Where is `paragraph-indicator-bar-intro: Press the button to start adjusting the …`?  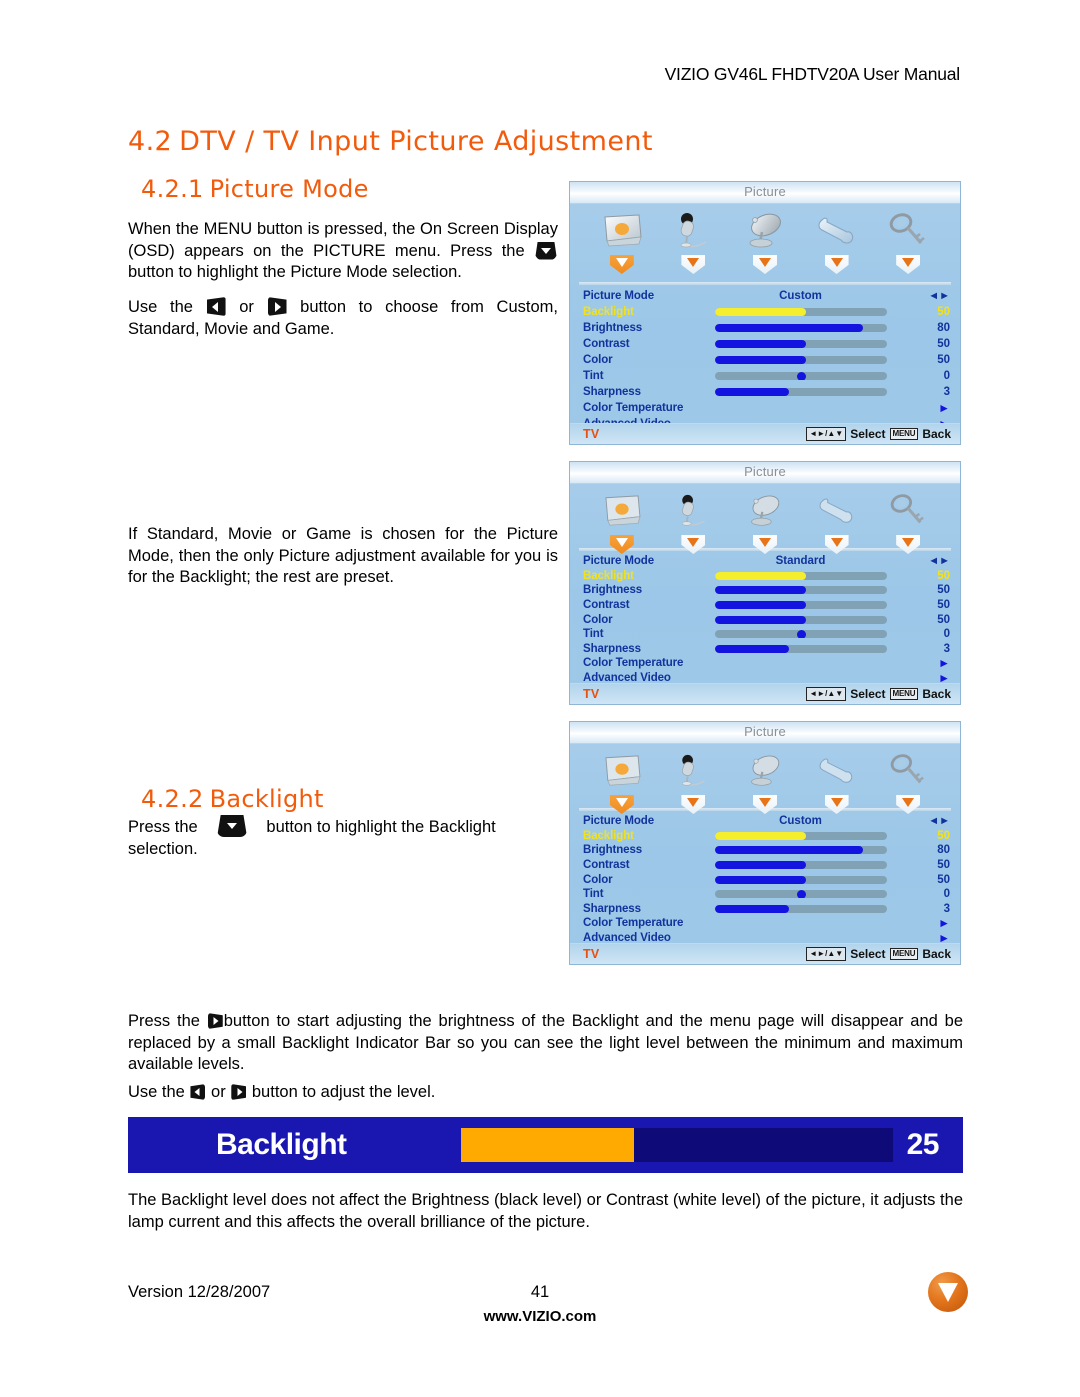
paragraph-indicator-bar-intro: Press the button to start adjusting the … is located at coordinates (545, 1043).